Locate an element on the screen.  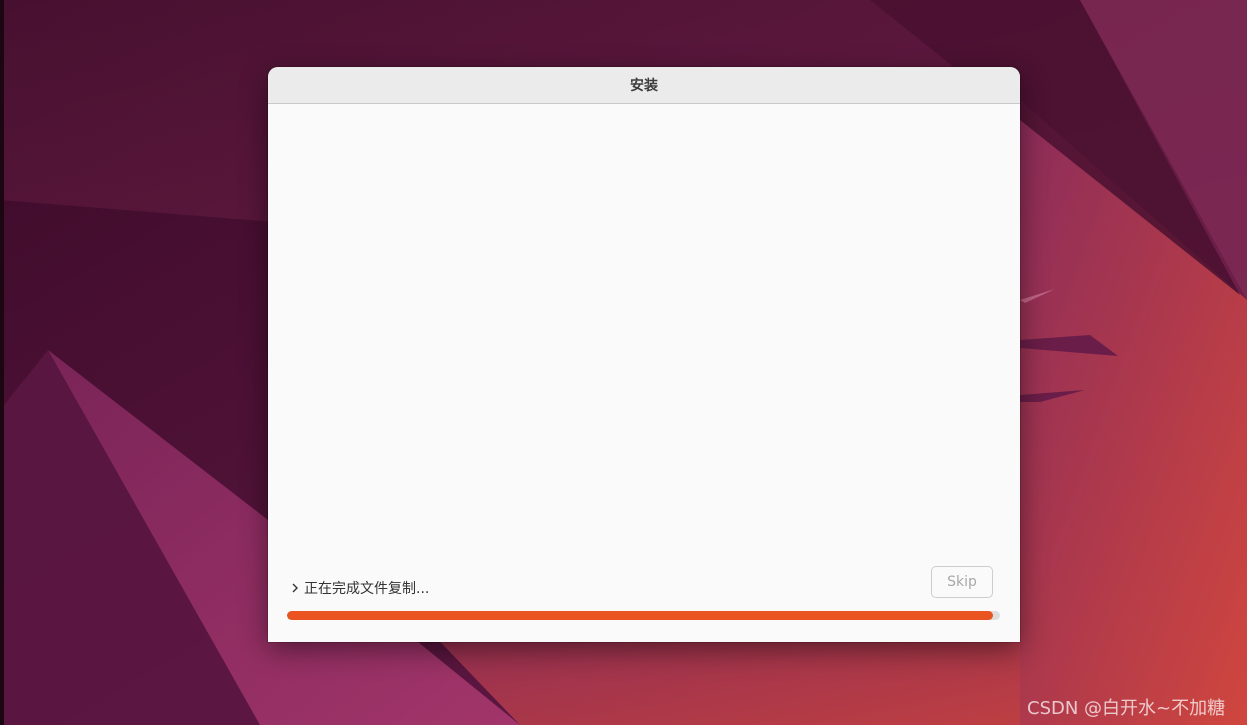
window-title: 安装 is located at coordinates (644, 86).